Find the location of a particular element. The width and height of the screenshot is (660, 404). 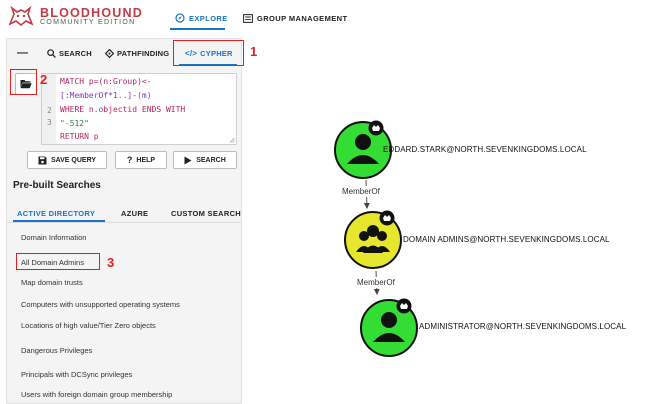

help-button: ? HELP is located at coordinates (141, 160).